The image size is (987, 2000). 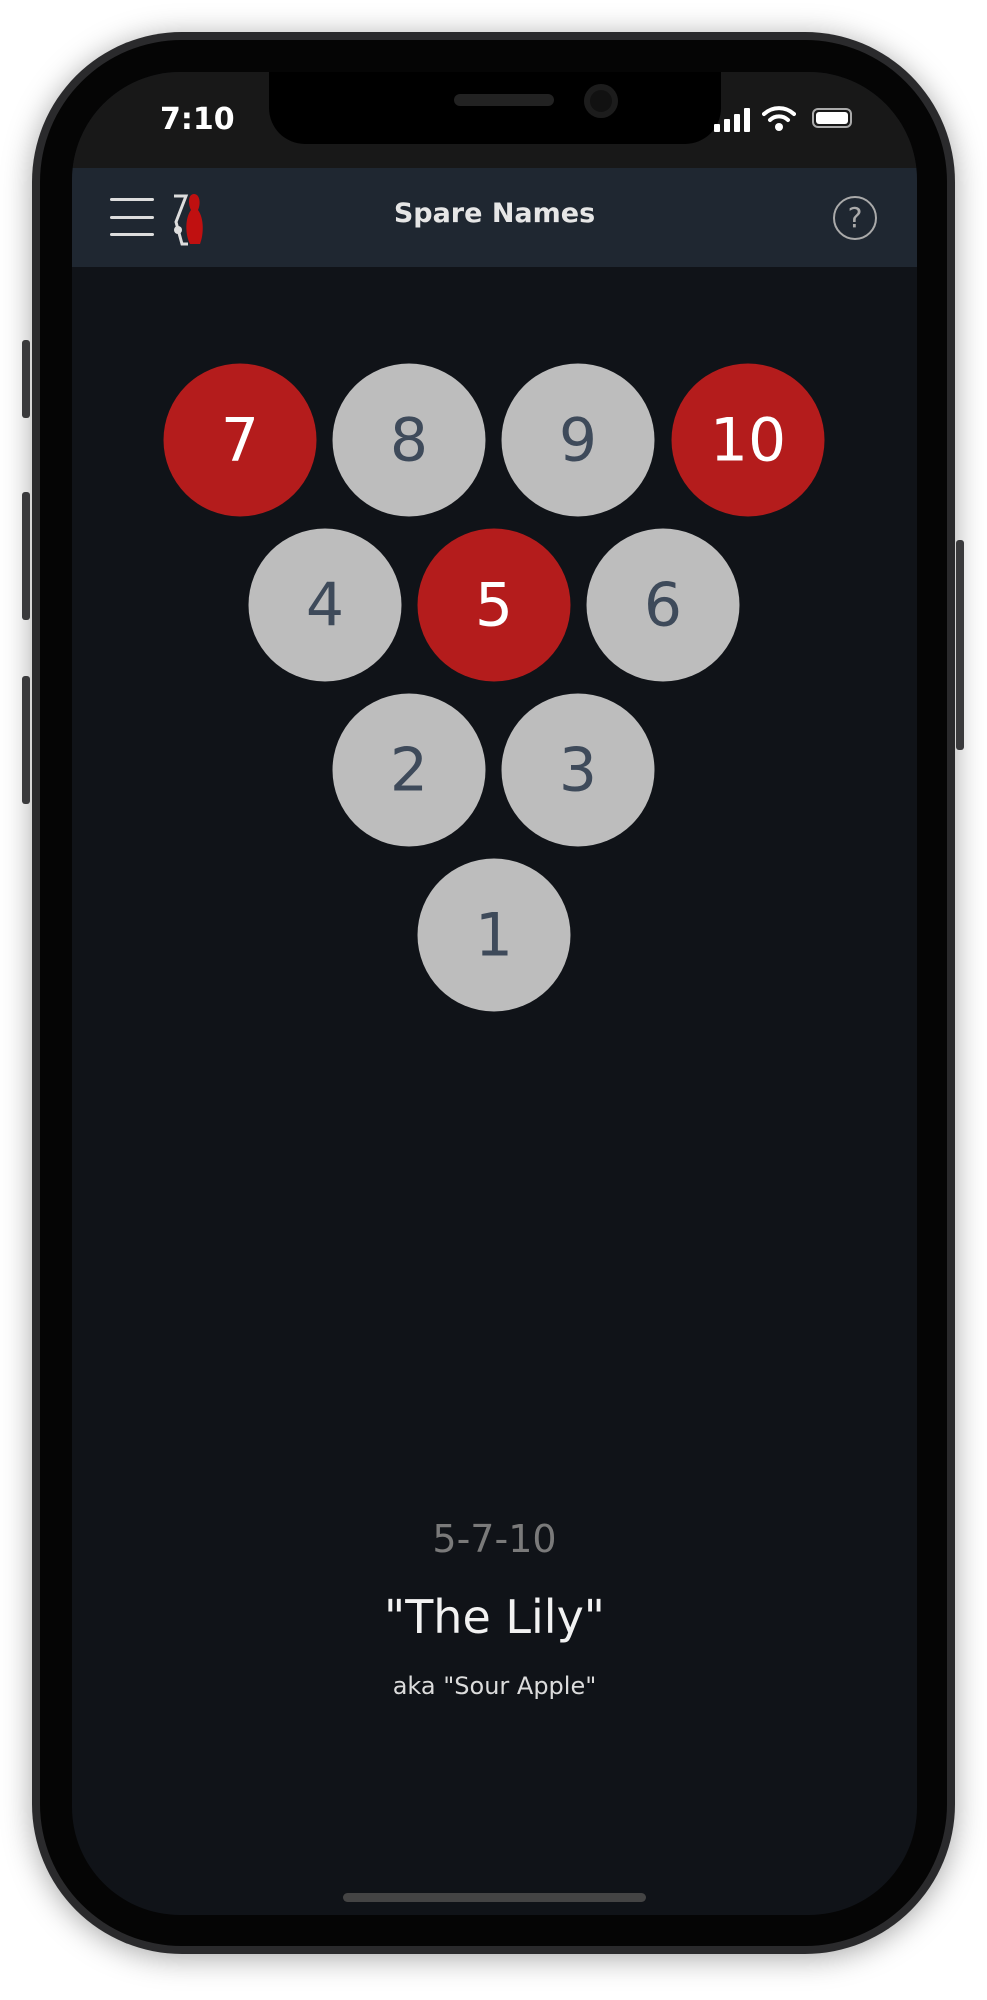 What do you see at coordinates (748, 440) in the screenshot?
I see `pin-10: 10` at bounding box center [748, 440].